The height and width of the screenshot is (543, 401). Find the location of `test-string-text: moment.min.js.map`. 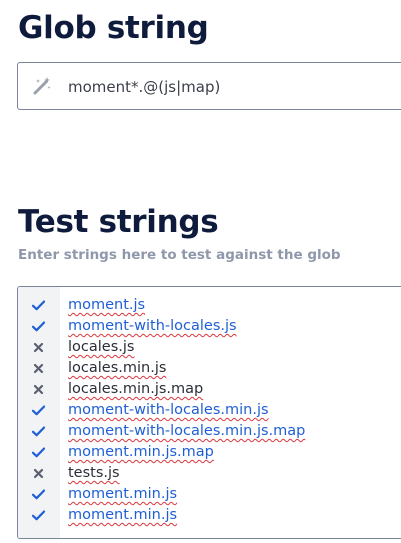

test-string-text: moment.min.js.map is located at coordinates (141, 452).